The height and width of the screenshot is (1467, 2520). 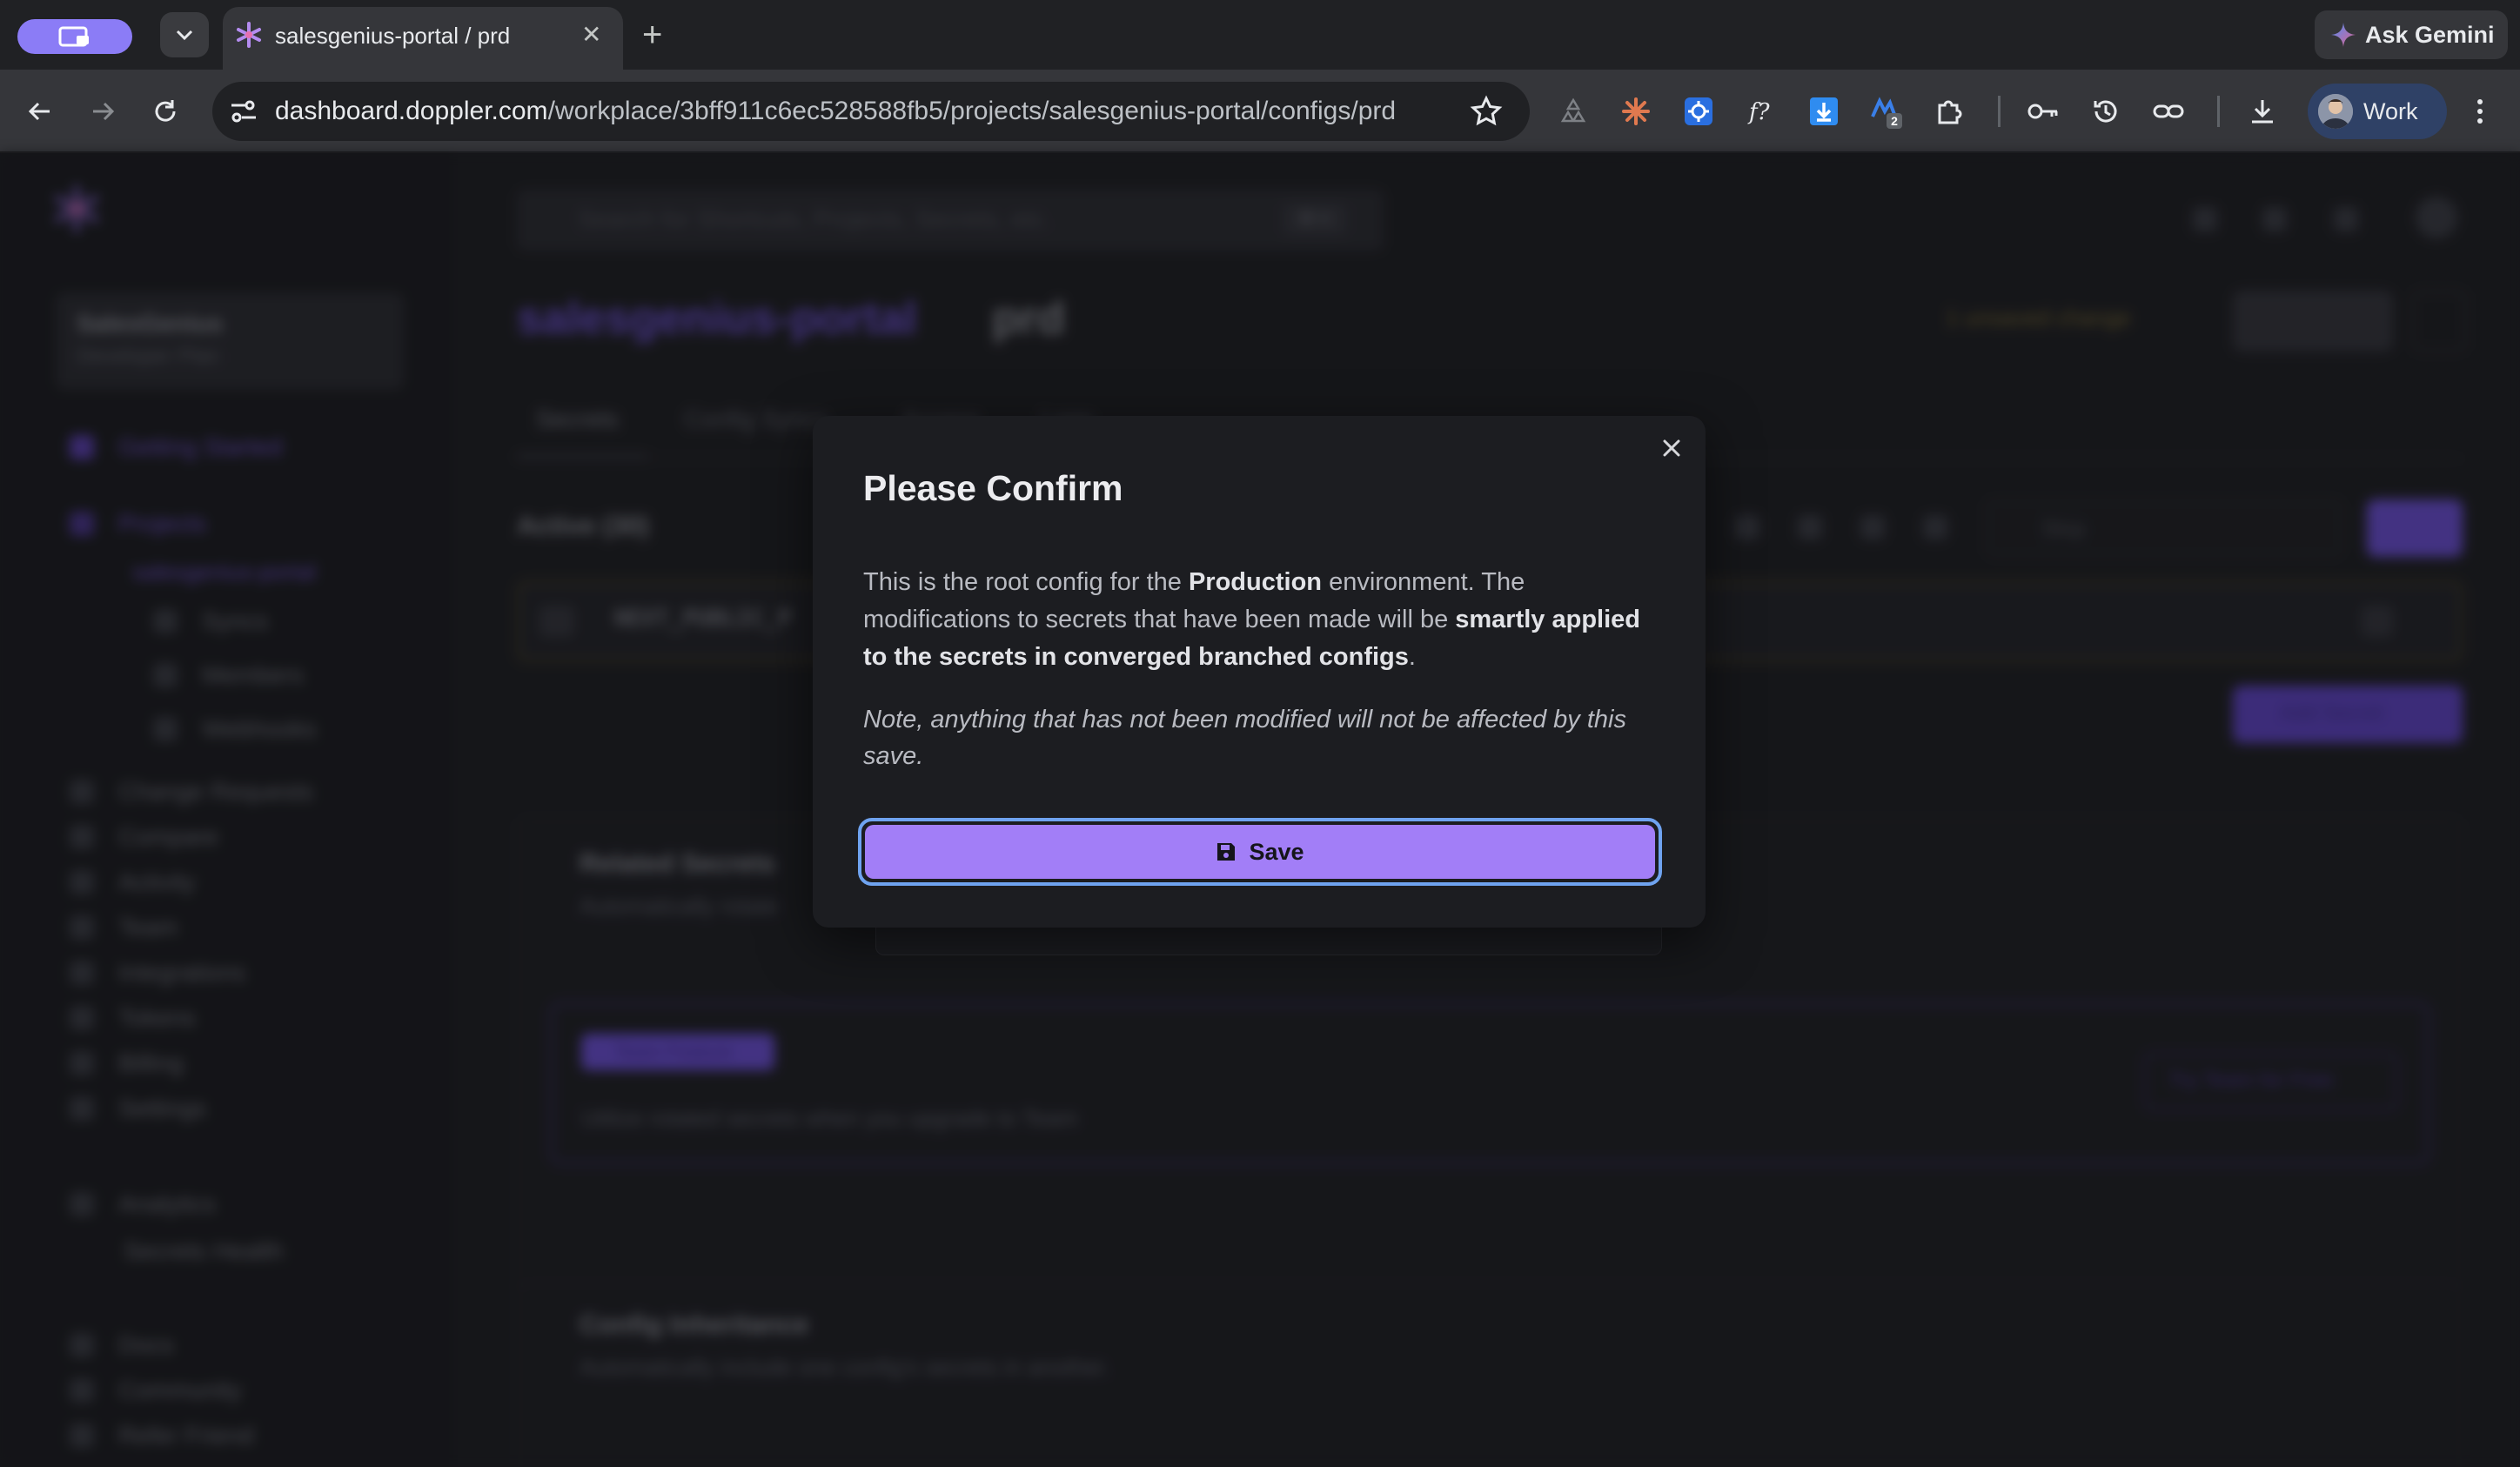 I want to click on password-key-icon, so click(x=2043, y=112).